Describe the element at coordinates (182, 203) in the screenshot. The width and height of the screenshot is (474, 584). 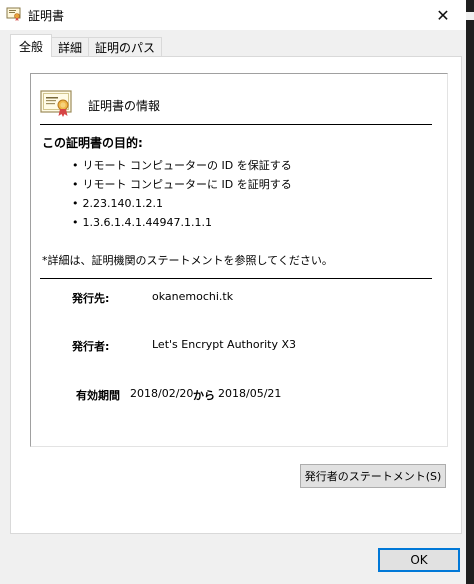
I see `purpose-item: 2.23.140.1.2.1` at that location.